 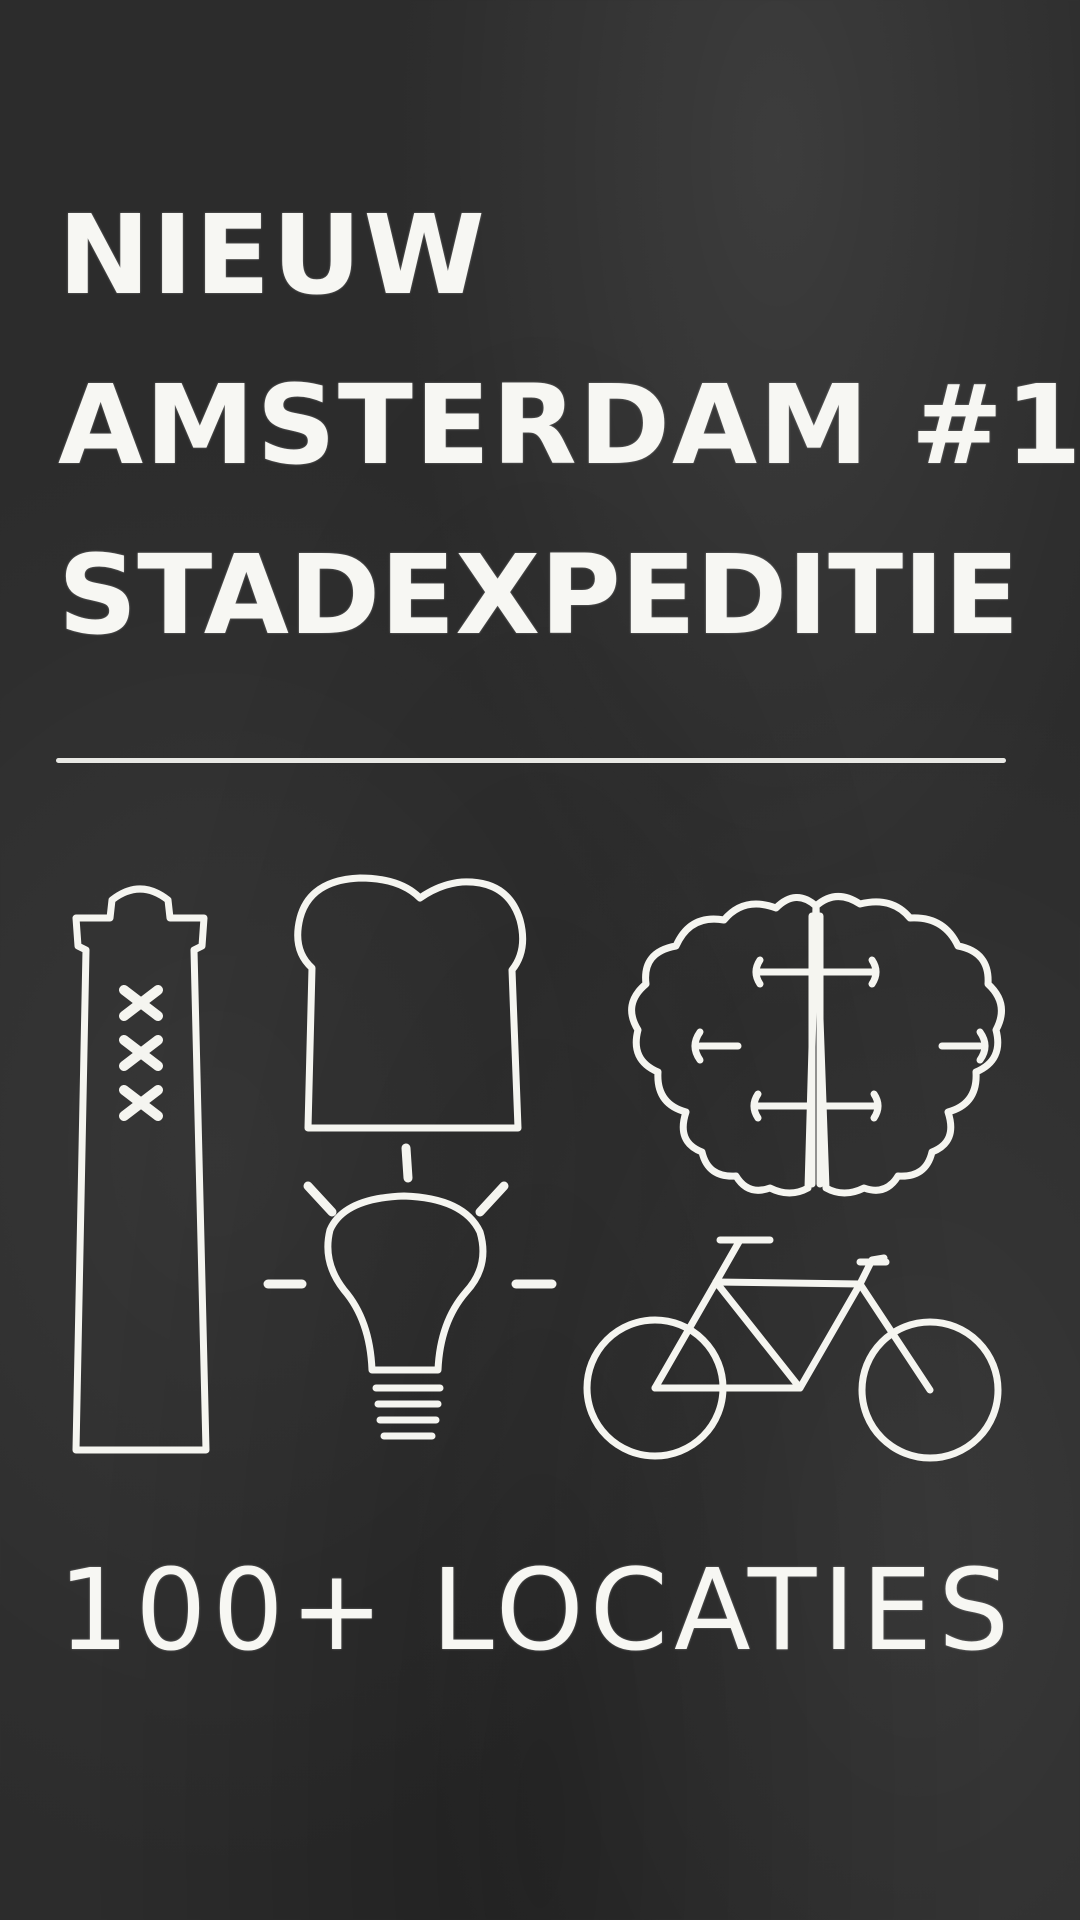 I want to click on bread-icon, so click(x=410, y=1003).